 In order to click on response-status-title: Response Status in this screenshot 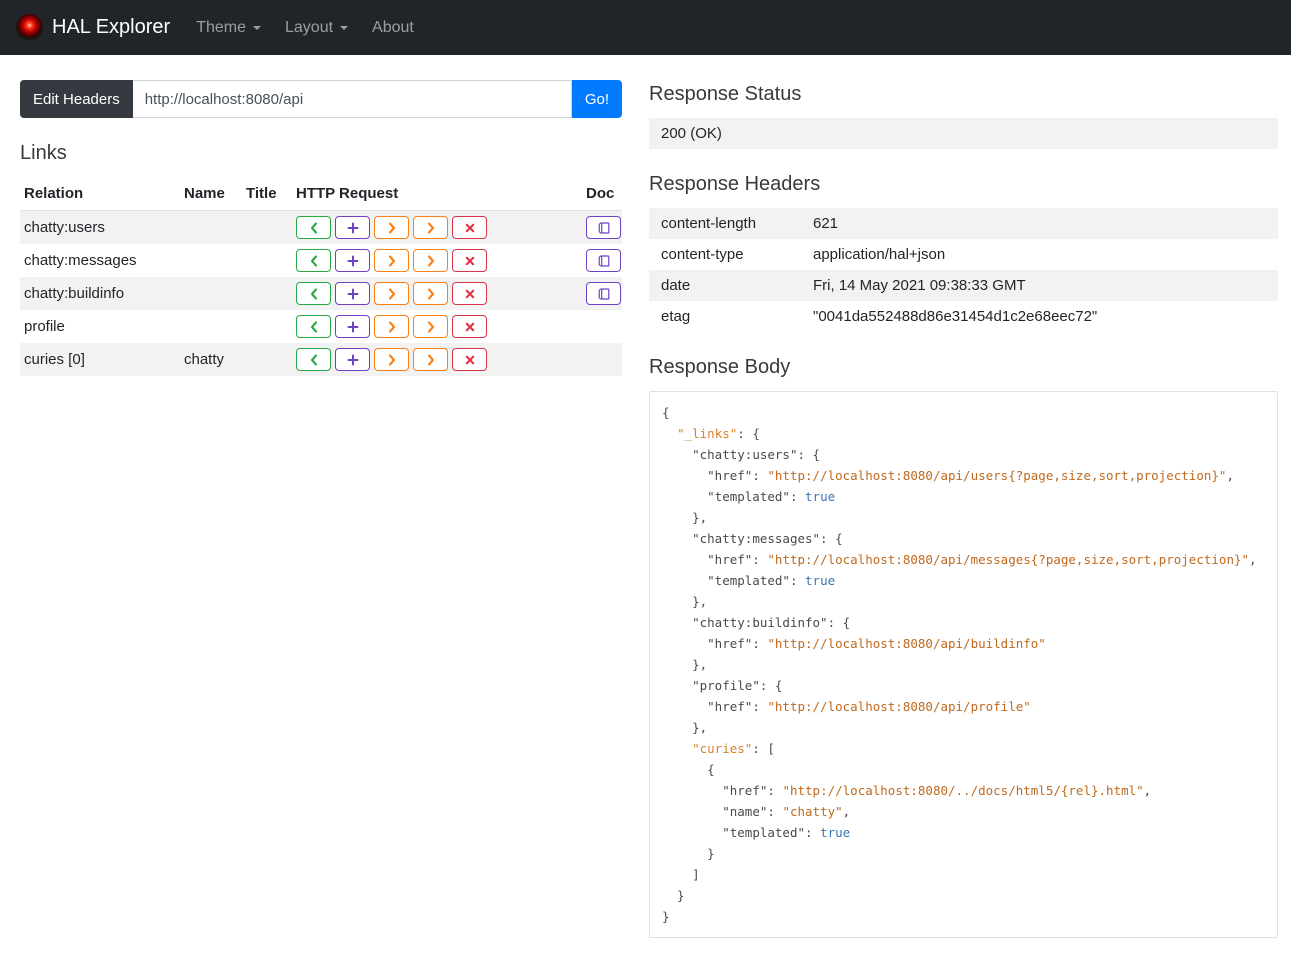, I will do `click(725, 94)`.